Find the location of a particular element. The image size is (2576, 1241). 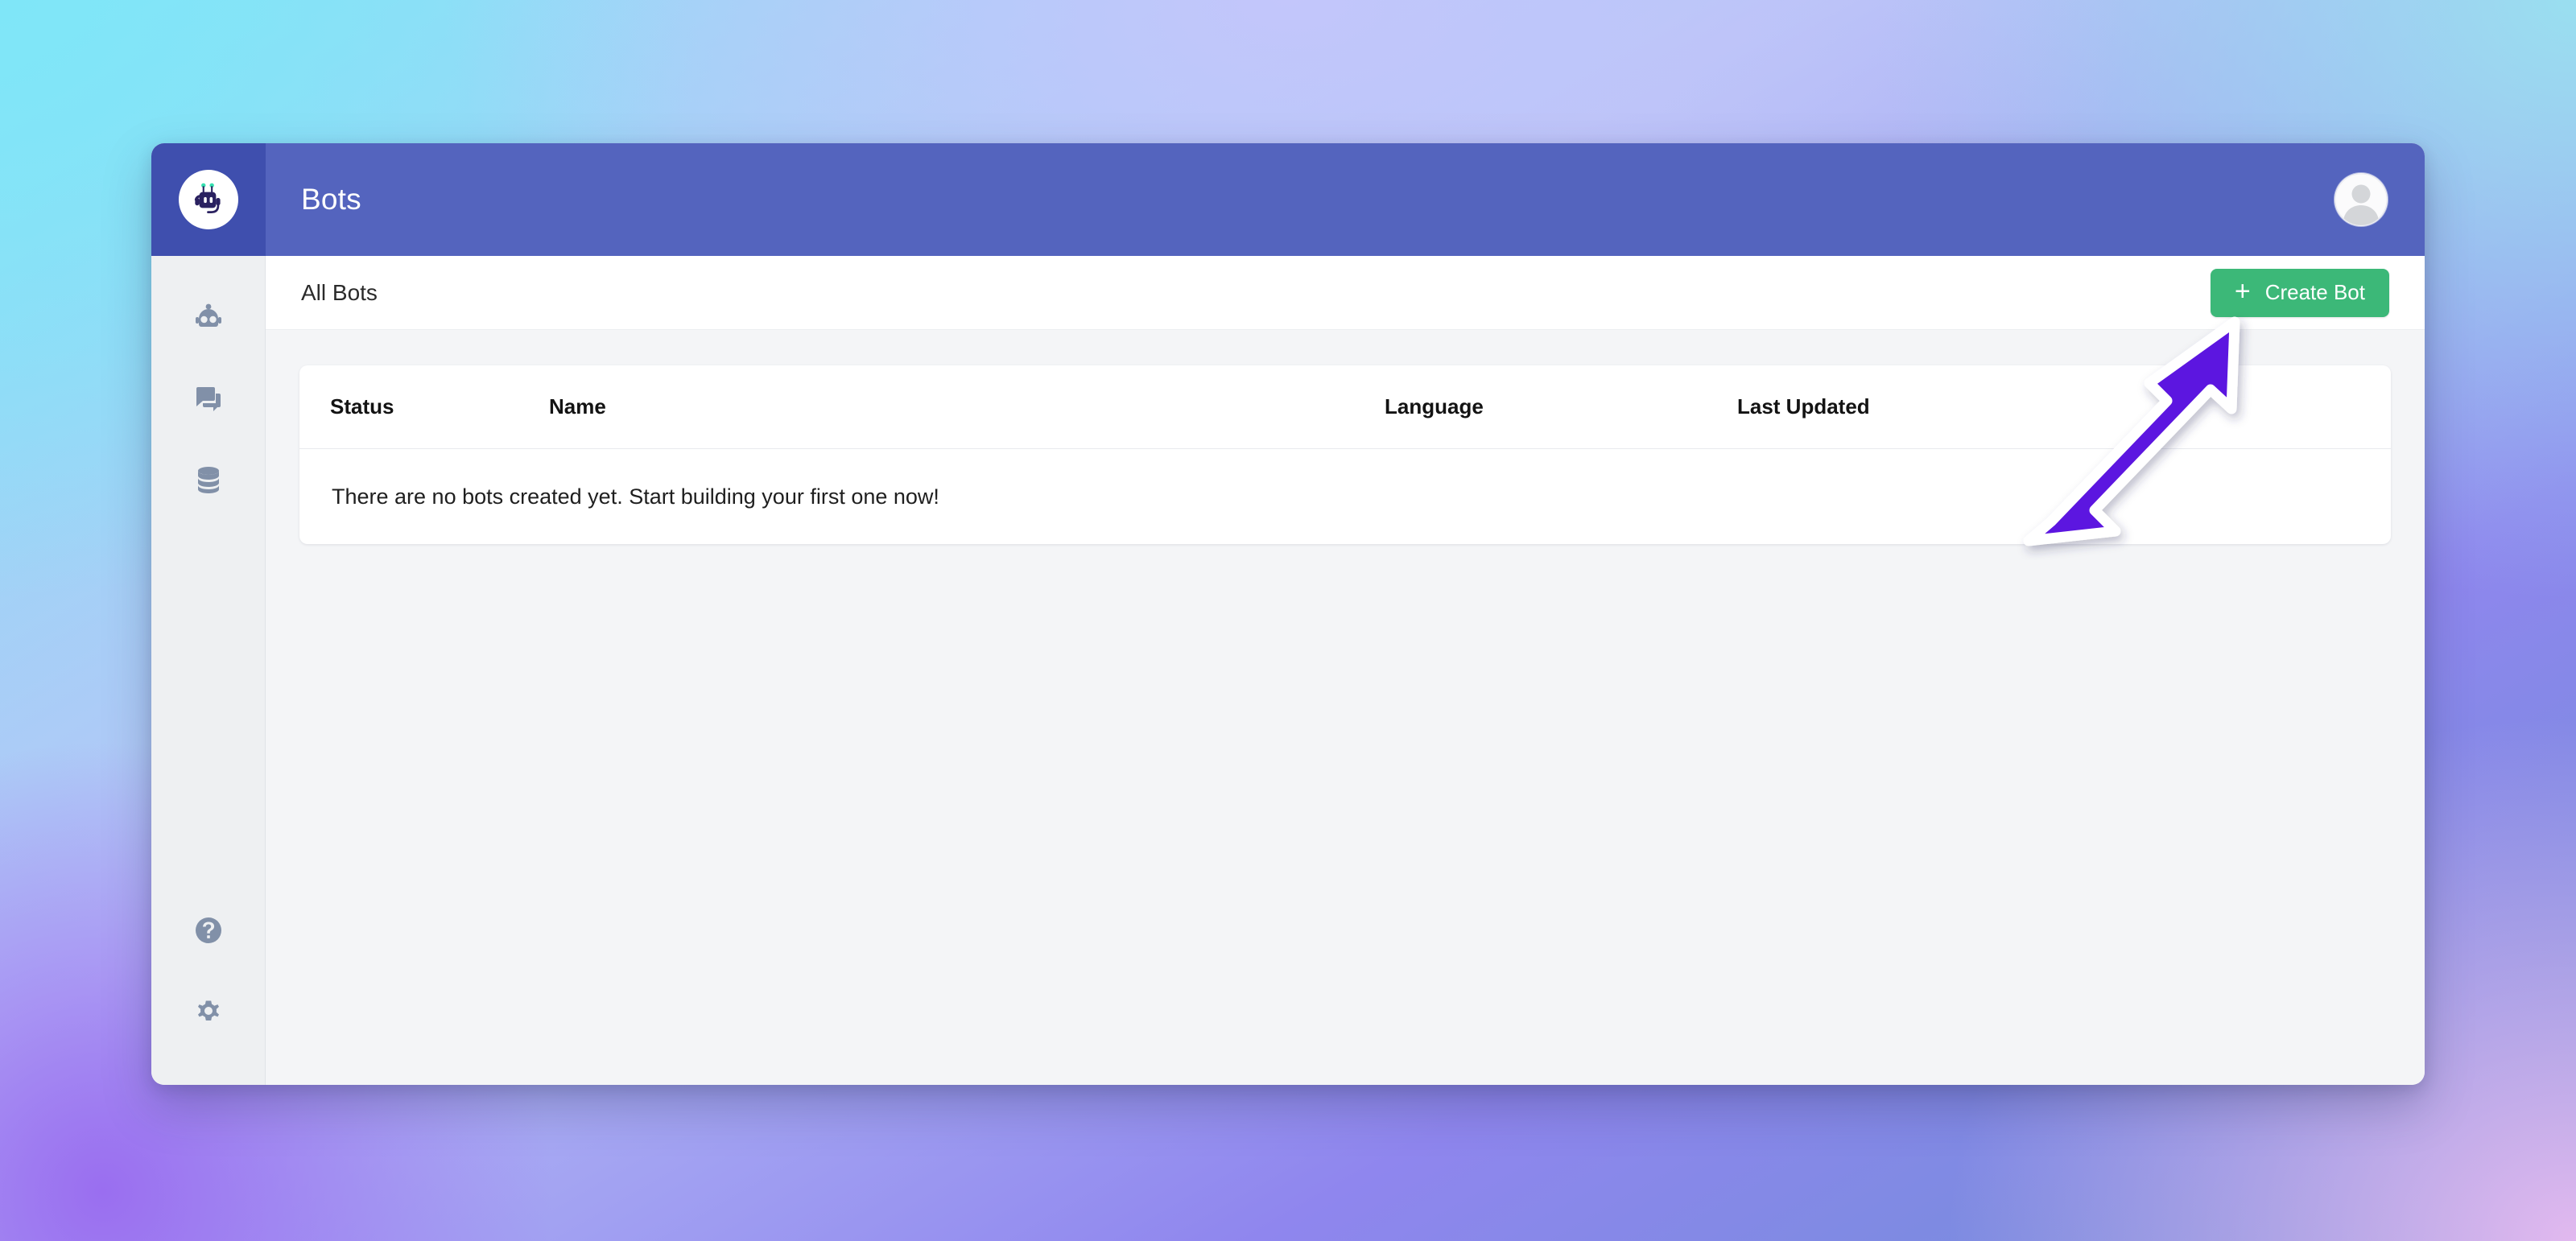

page-title: Bots is located at coordinates (331, 200).